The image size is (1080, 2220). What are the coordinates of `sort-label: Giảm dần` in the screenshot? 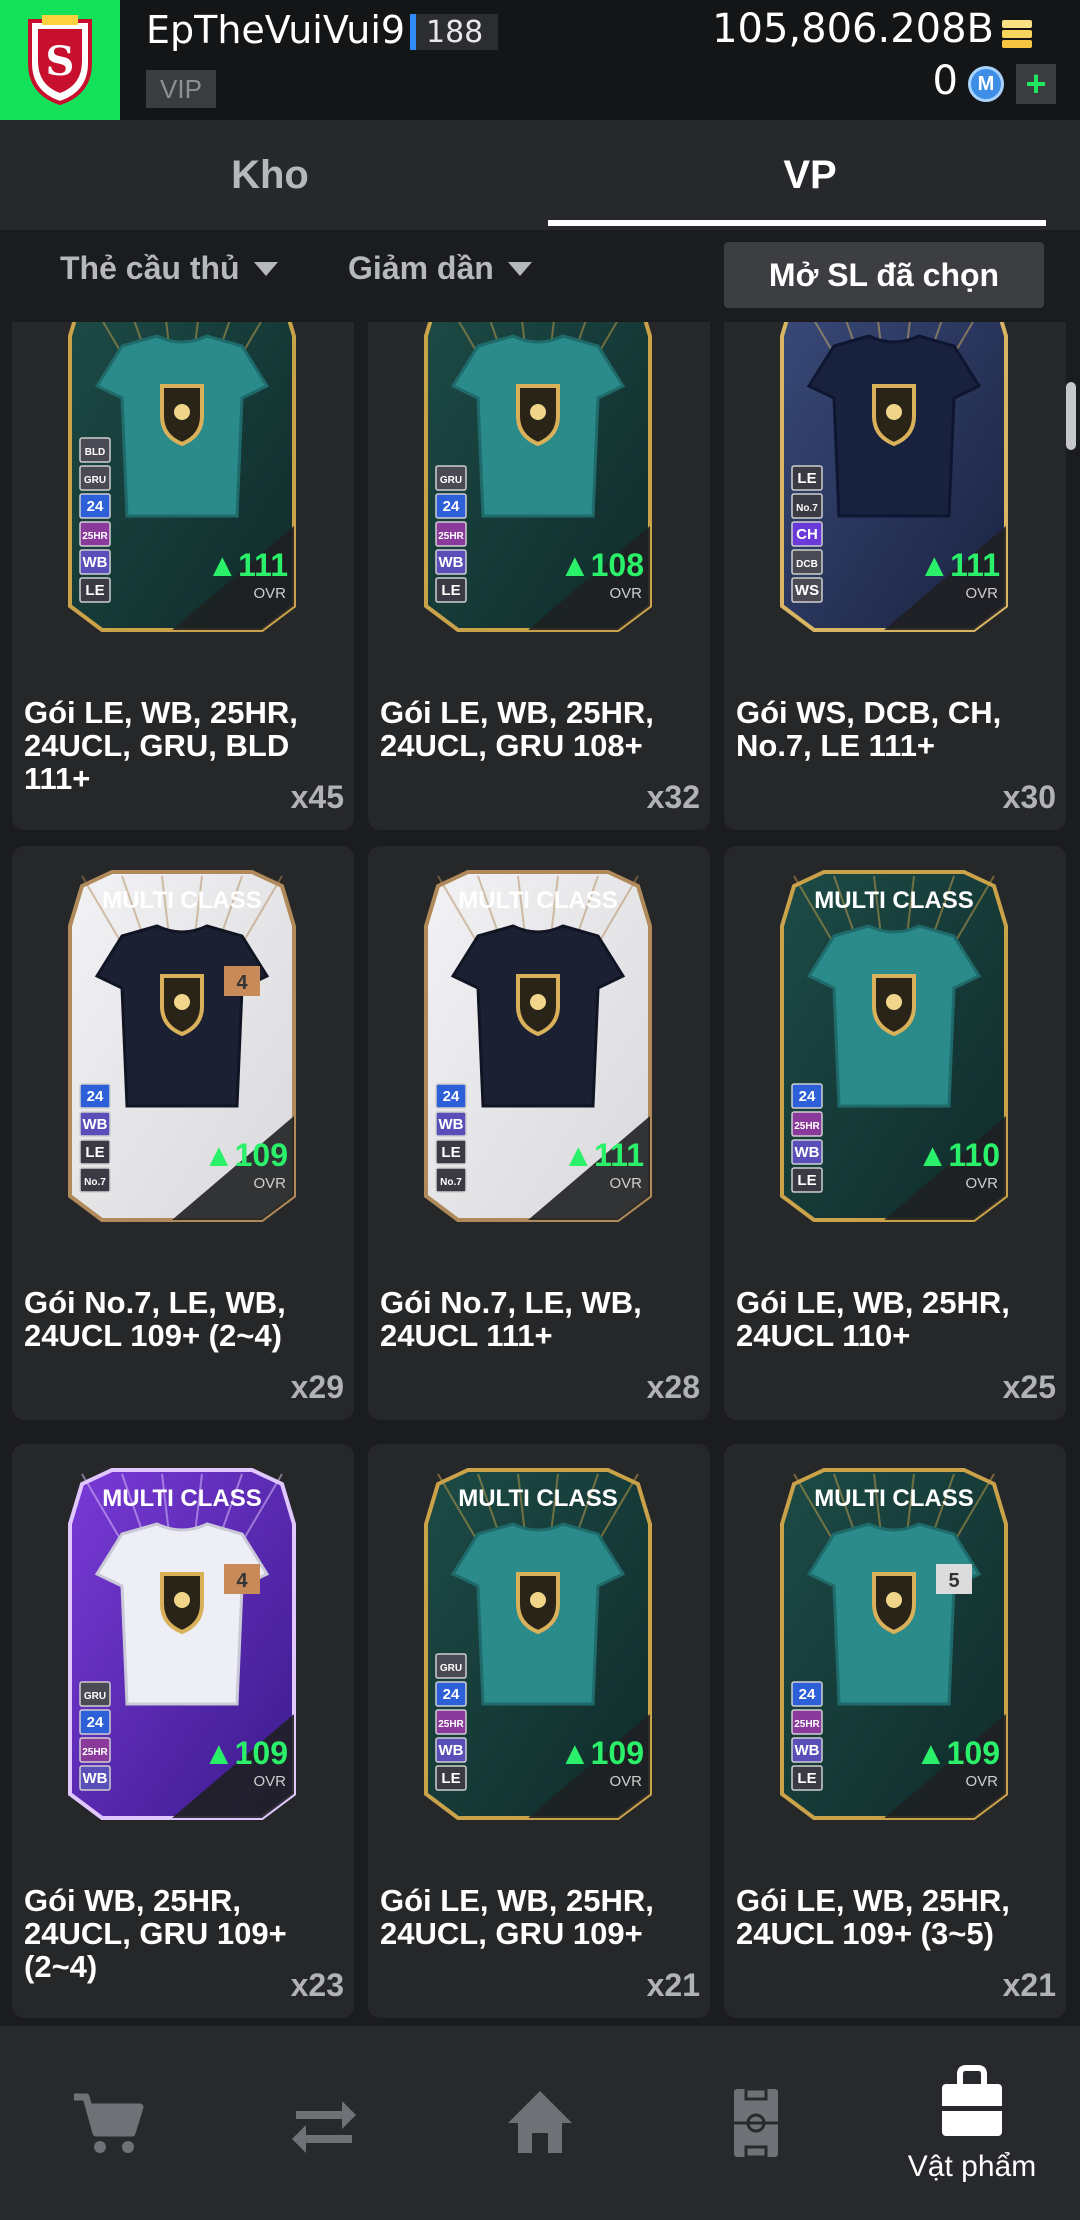 It's located at (421, 268).